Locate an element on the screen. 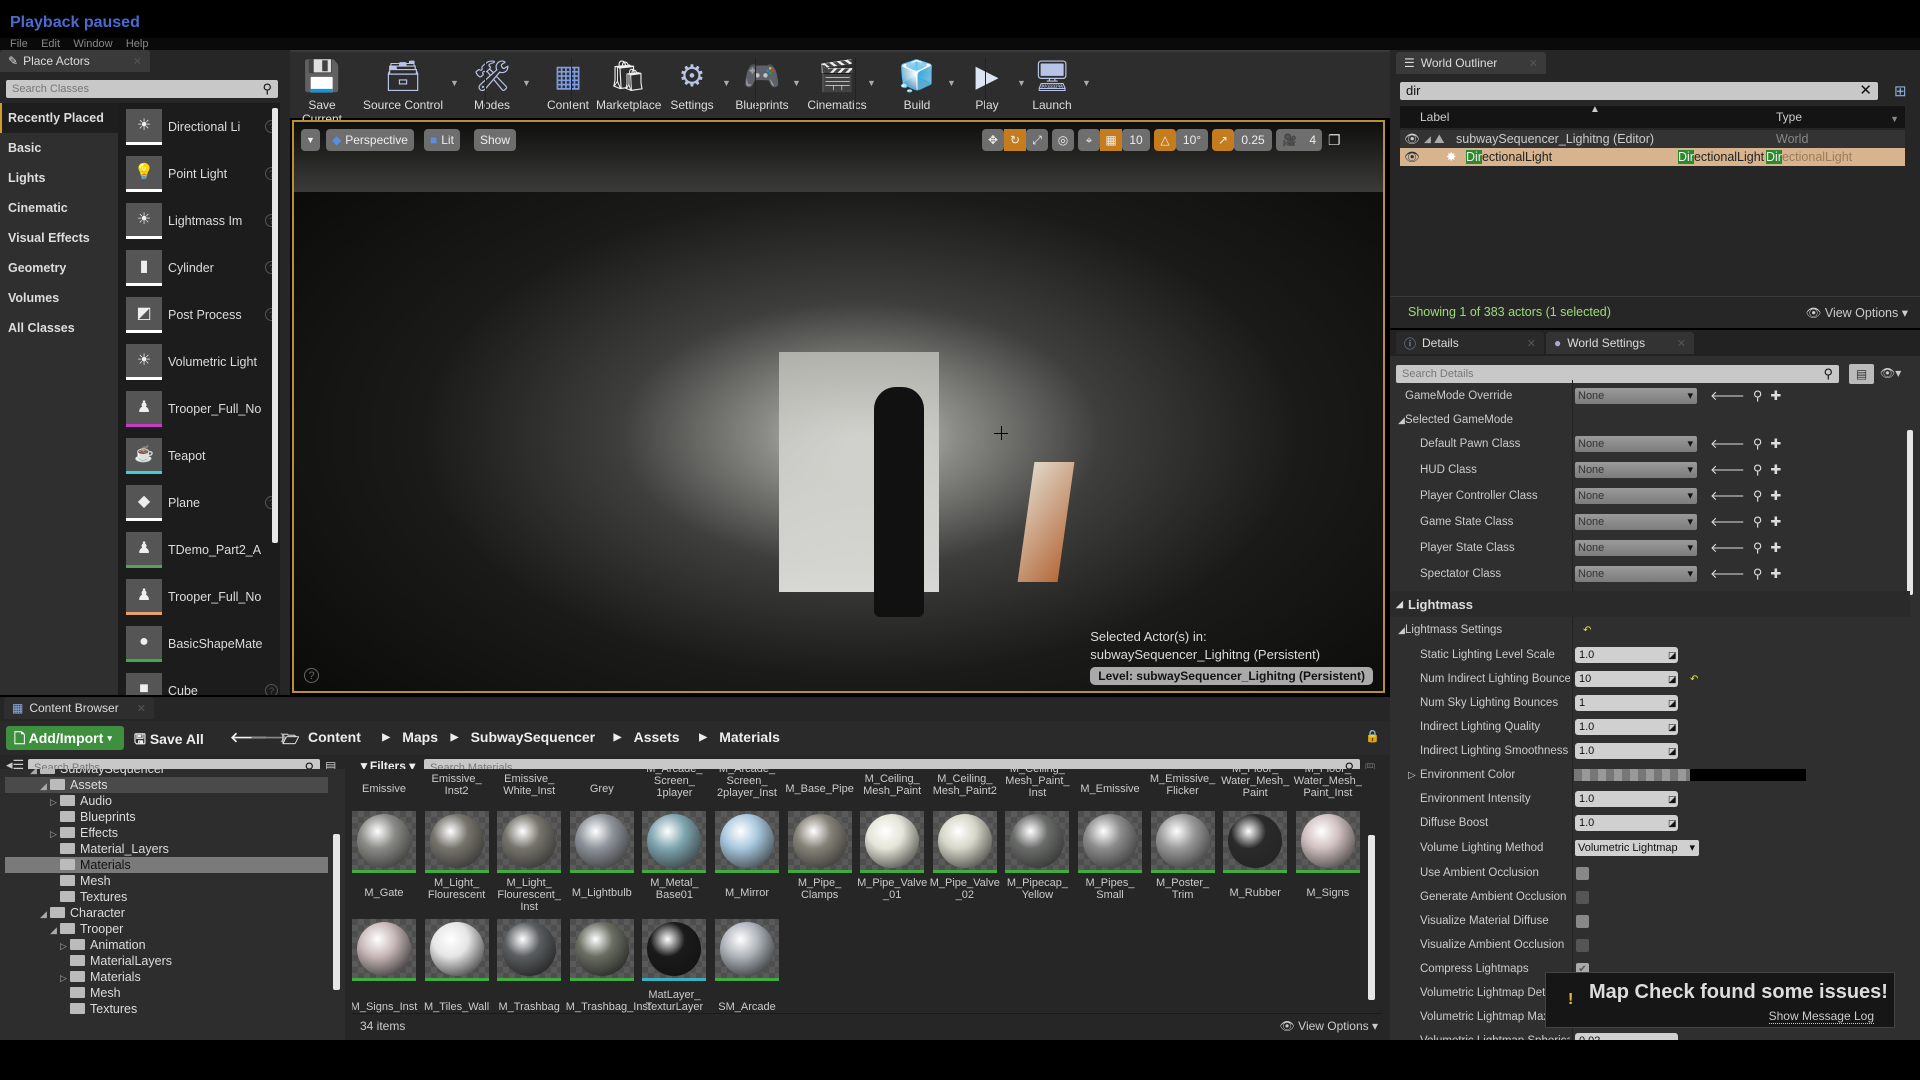 This screenshot has width=1920, height=1080. visibility-options-icon: 👁▾ is located at coordinates (1890, 373).